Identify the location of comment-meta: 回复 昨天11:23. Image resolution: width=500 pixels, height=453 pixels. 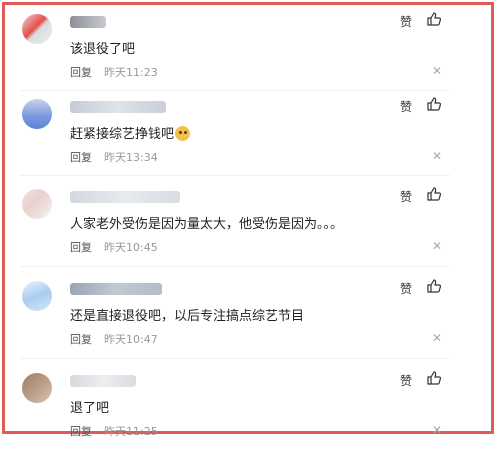
(114, 72).